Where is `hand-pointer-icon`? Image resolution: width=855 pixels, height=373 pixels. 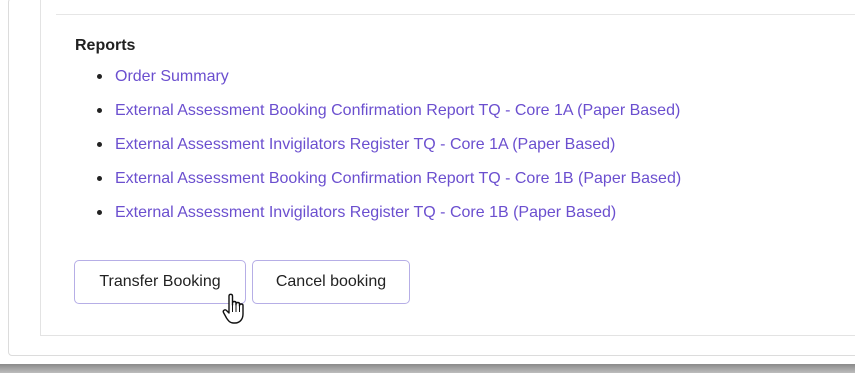
hand-pointer-icon is located at coordinates (236, 309).